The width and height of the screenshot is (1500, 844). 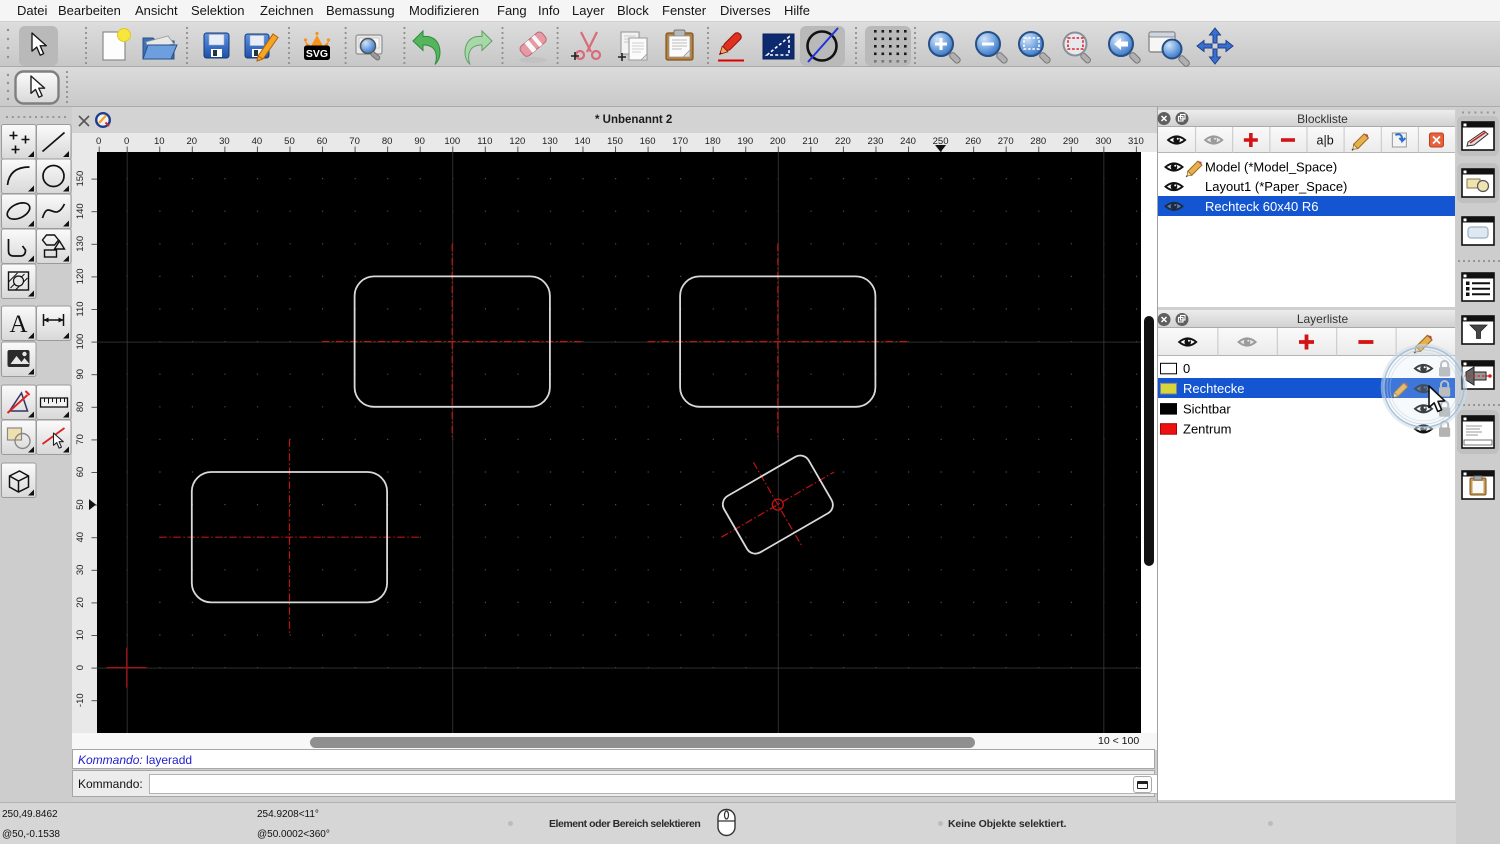 What do you see at coordinates (908, 141) in the screenshot?
I see `svg-text: 240` at bounding box center [908, 141].